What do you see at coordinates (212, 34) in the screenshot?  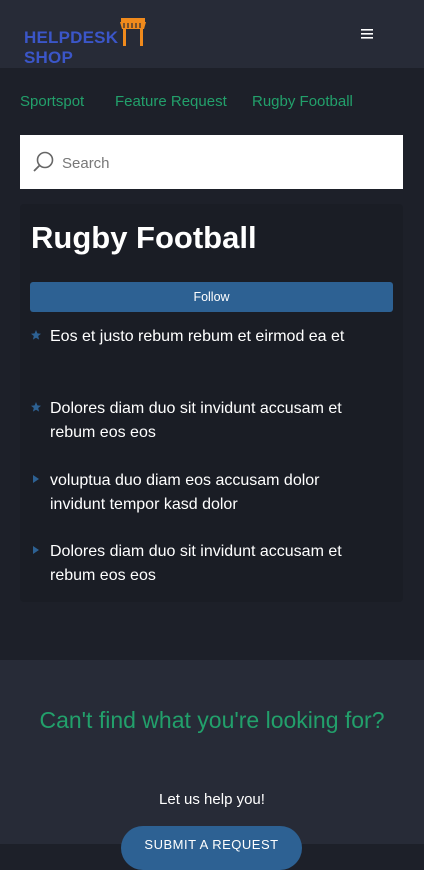 I see `site-header: HELPDESK SHOP` at bounding box center [212, 34].